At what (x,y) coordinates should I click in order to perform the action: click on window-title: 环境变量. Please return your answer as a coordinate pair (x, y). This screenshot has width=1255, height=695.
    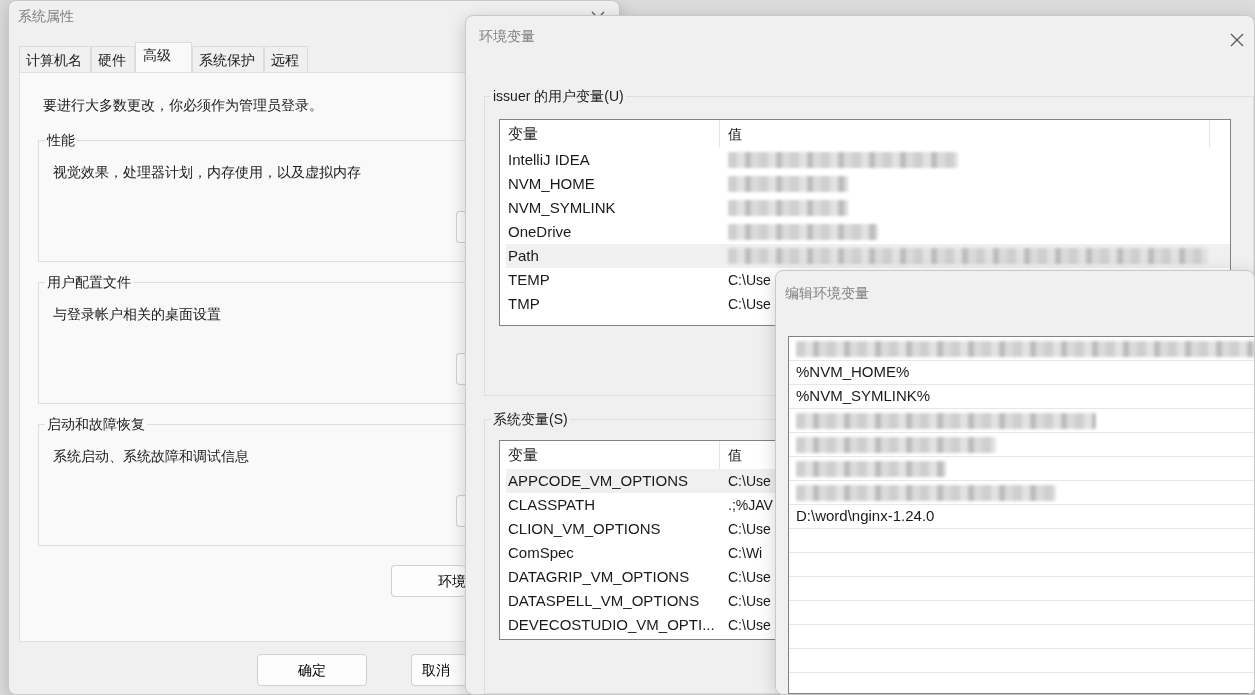
    Looking at the image, I should click on (507, 36).